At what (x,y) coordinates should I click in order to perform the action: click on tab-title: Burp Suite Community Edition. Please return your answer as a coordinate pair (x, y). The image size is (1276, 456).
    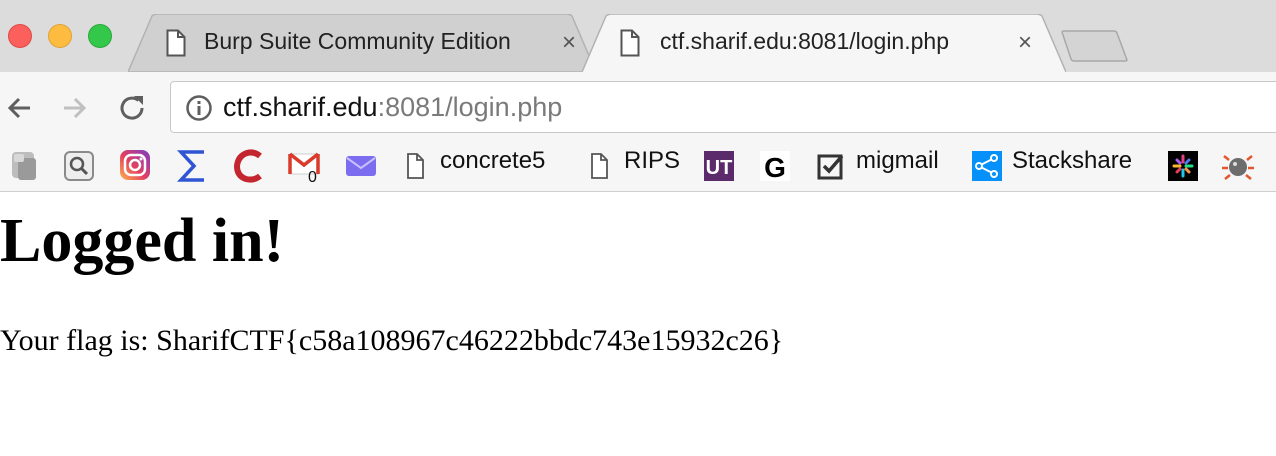
    Looking at the image, I should click on (357, 41).